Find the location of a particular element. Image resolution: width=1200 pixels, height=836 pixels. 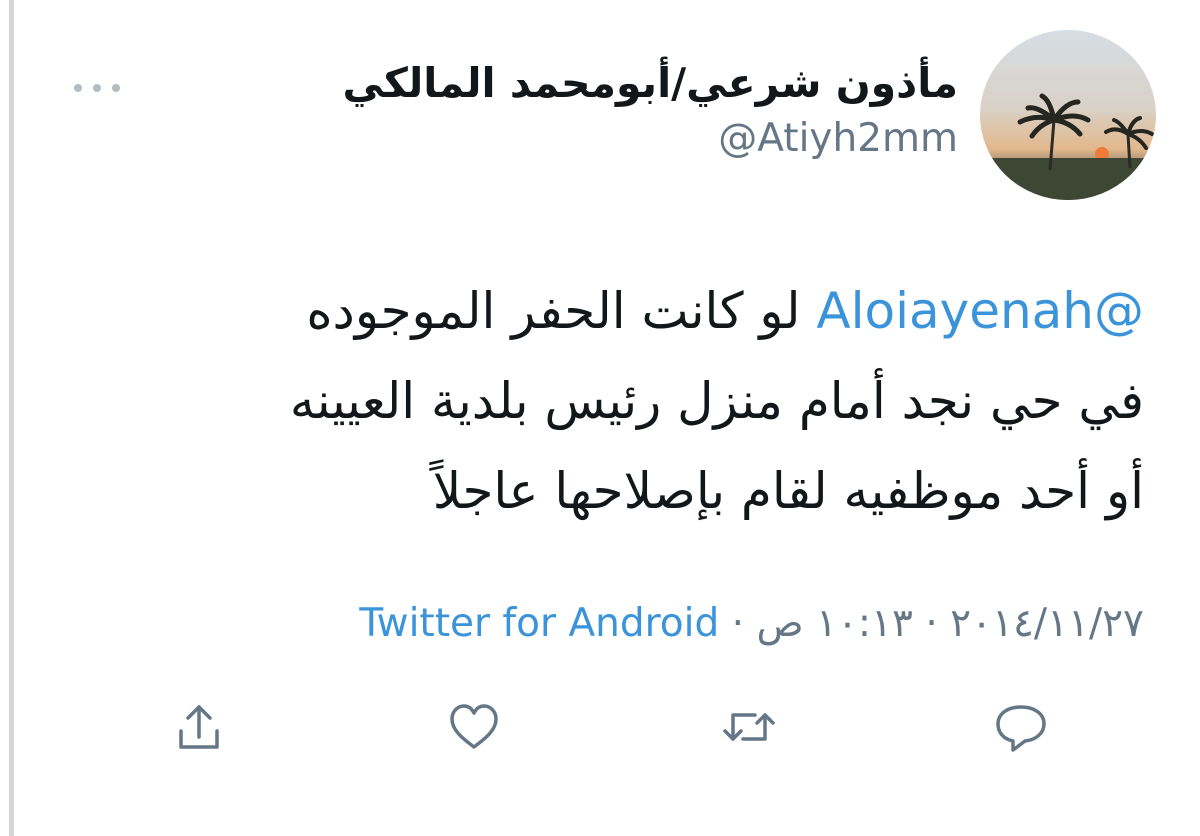

palm-trees-sunset-avatar is located at coordinates (1068, 115).